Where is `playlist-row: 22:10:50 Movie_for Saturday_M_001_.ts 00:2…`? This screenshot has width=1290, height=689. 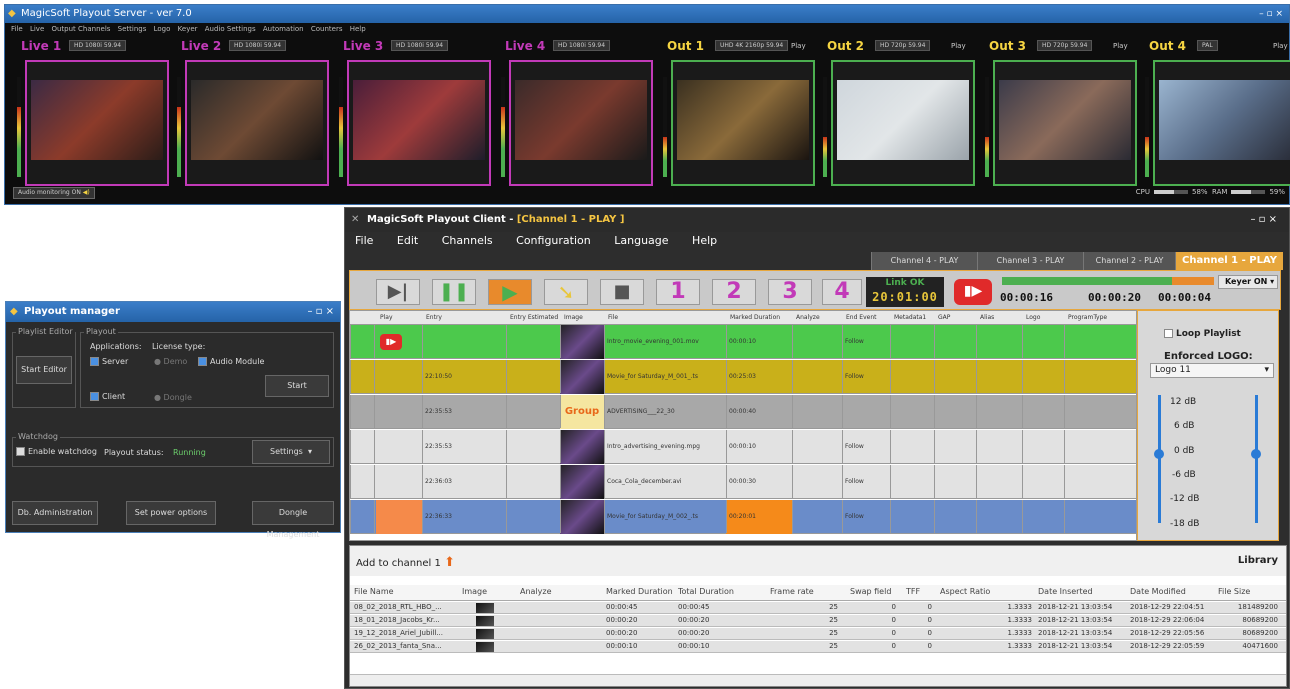 playlist-row: 22:10:50 Movie_for Saturday_M_001_.ts 00:2… is located at coordinates (743, 377).